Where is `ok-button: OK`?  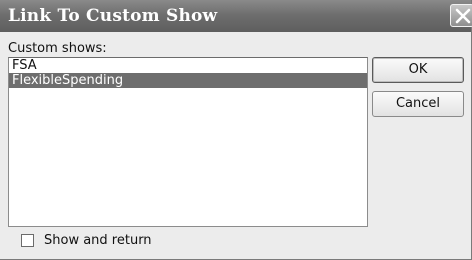 ok-button: OK is located at coordinates (418, 70).